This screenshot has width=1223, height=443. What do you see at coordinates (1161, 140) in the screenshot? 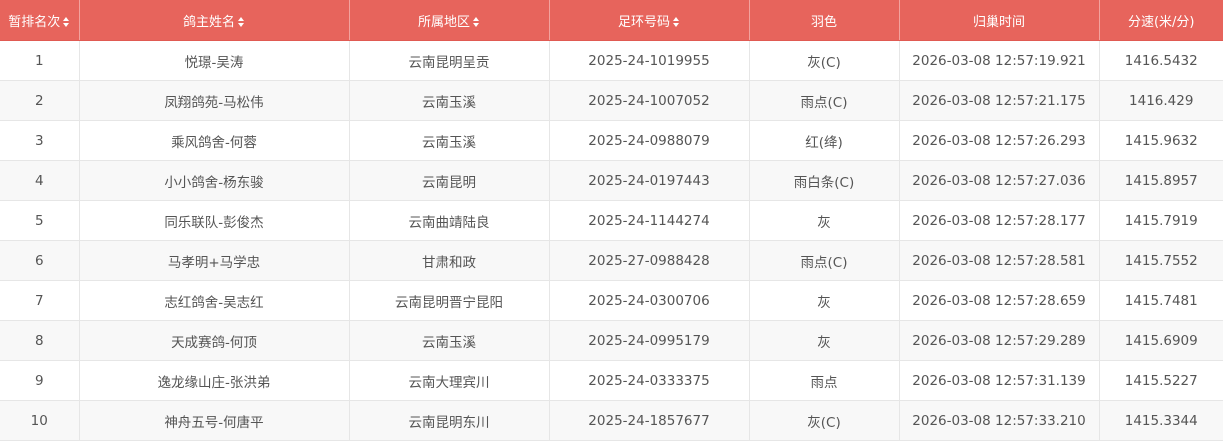
I see `cell-speed: 1415.9632` at bounding box center [1161, 140].